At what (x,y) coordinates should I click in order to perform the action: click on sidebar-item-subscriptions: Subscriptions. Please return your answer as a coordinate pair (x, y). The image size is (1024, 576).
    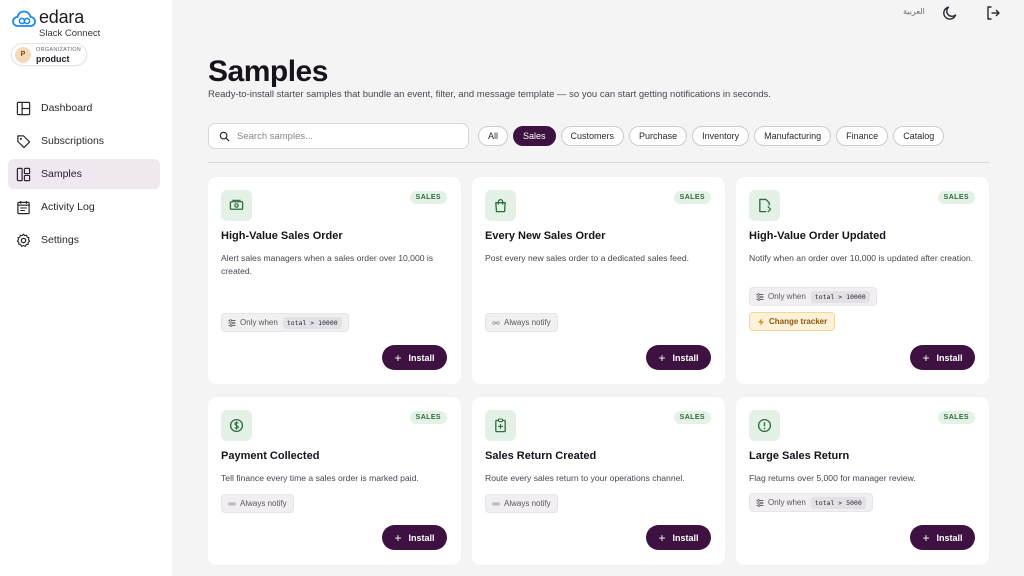
    Looking at the image, I should click on (84, 141).